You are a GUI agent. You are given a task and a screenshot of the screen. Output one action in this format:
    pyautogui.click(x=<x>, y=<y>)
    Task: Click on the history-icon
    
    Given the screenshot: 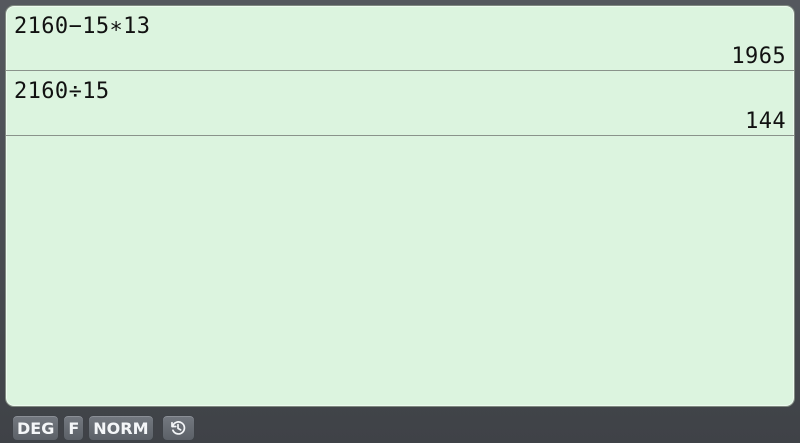 What is the action you would take?
    pyautogui.click(x=178, y=428)
    